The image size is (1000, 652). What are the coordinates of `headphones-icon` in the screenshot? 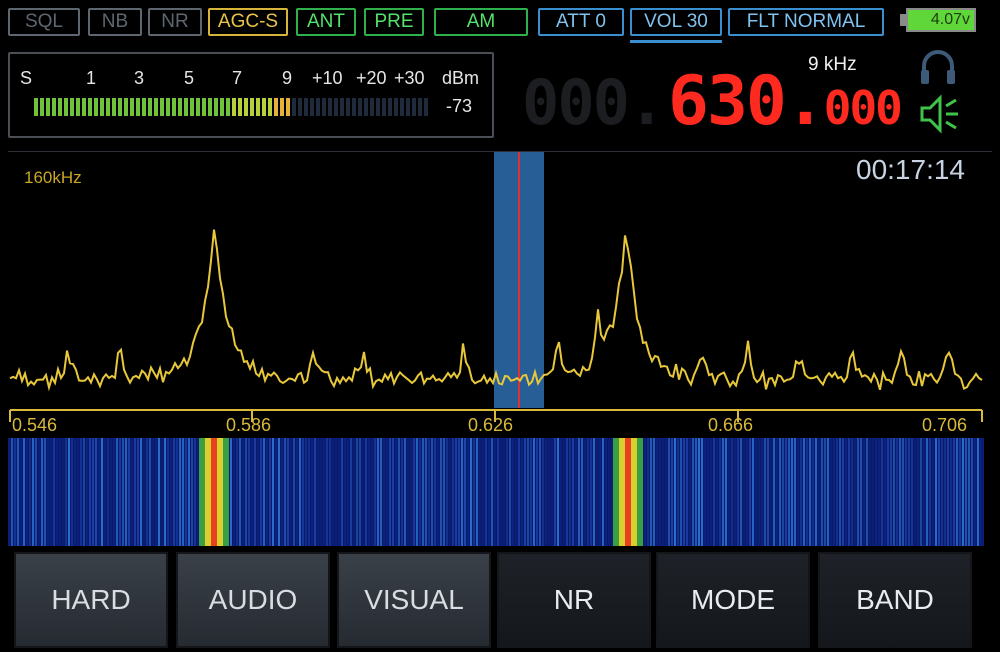 It's located at (938, 66).